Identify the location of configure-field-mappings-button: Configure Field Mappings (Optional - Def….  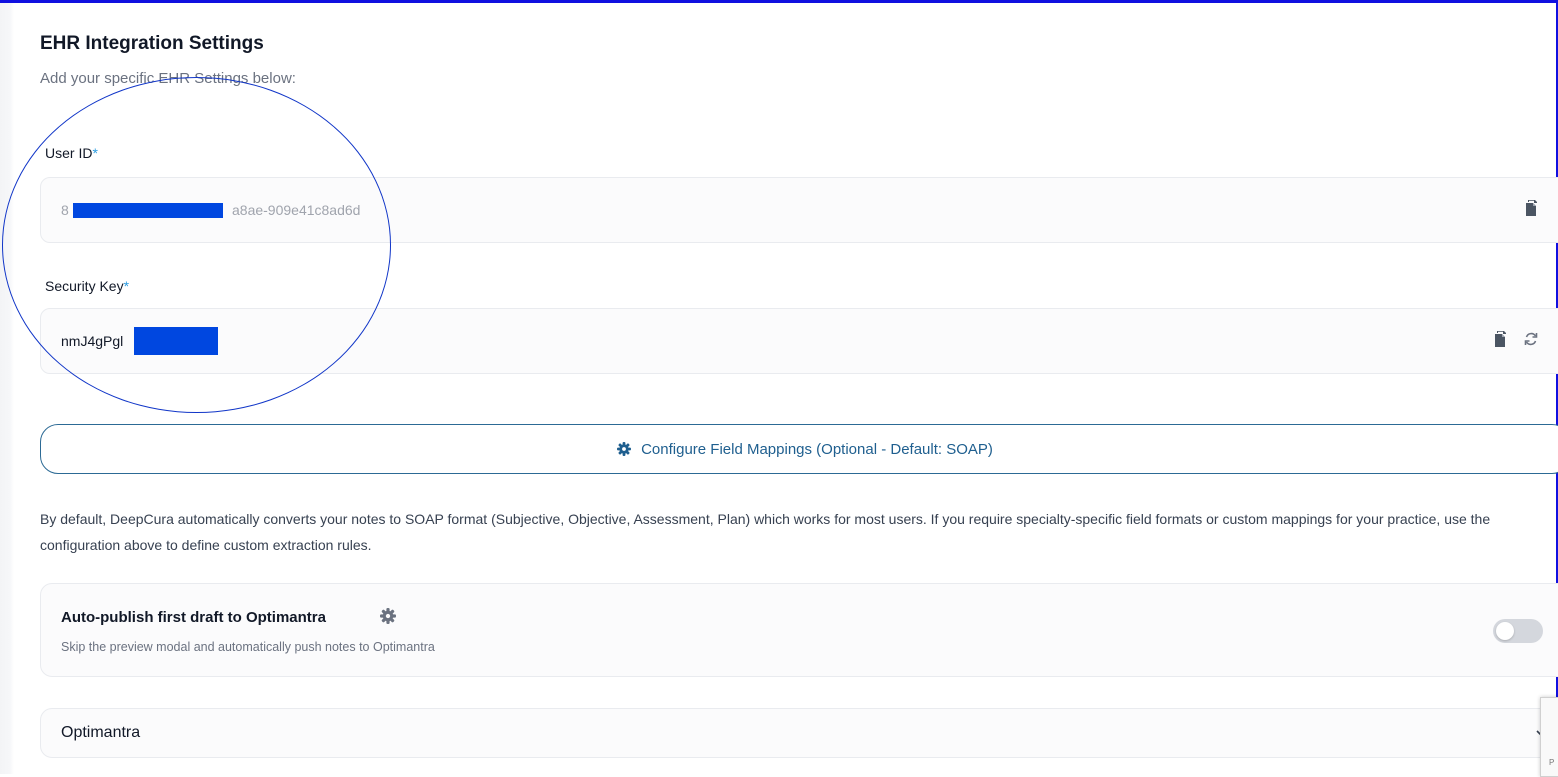
(799, 449).